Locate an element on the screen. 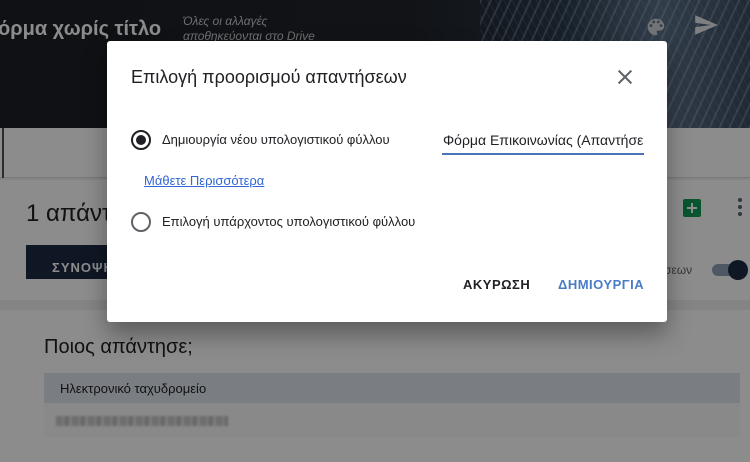  close-icon is located at coordinates (625, 77).